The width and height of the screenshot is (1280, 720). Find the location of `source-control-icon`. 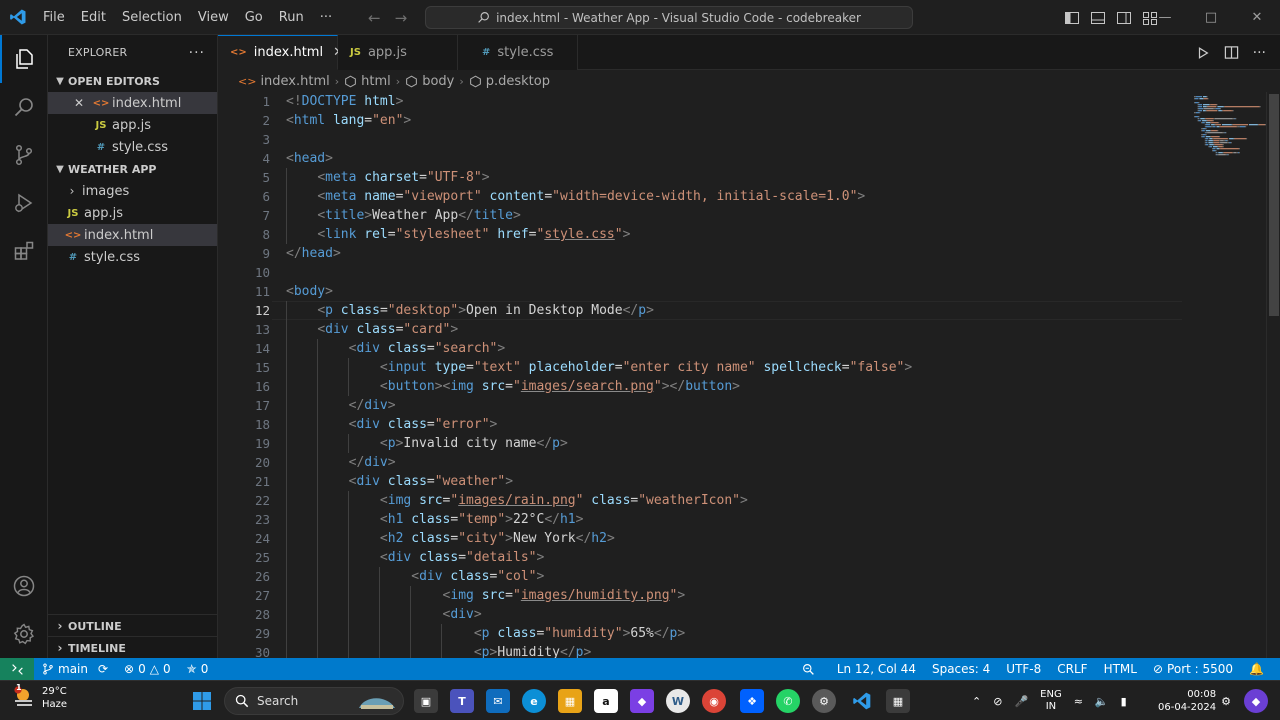

source-control-icon is located at coordinates (24, 155).